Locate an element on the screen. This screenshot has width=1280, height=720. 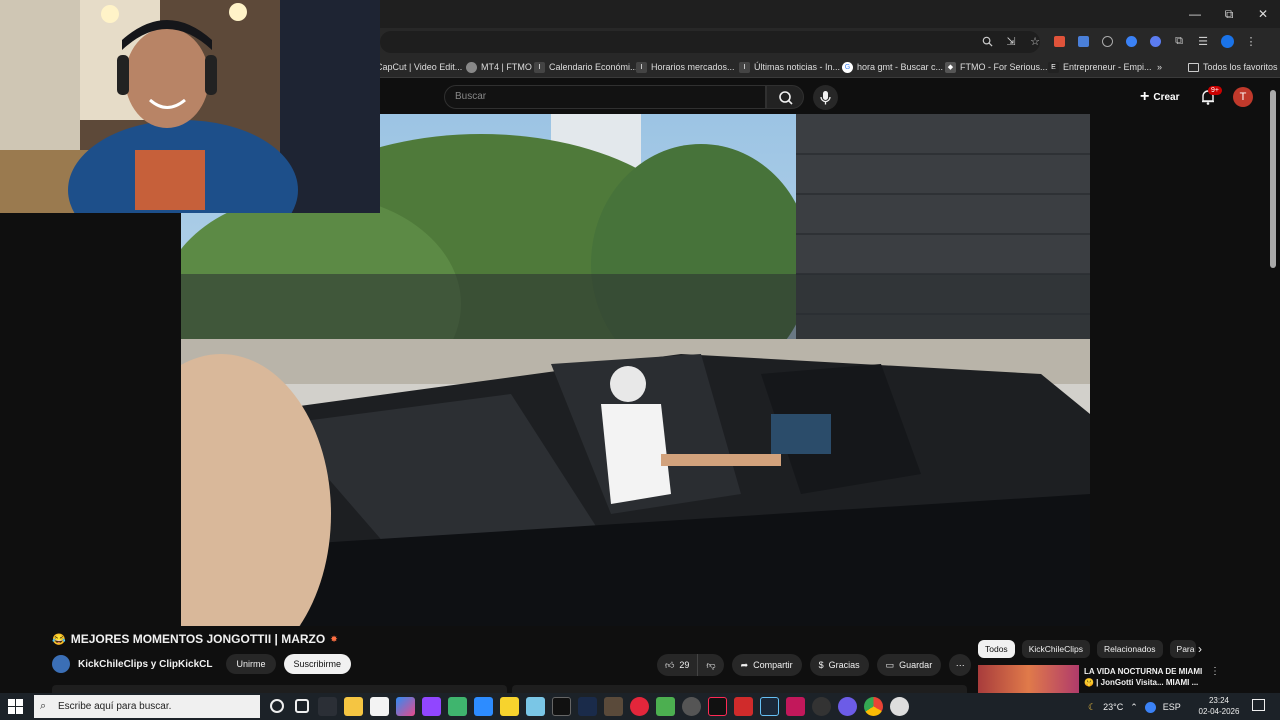
profile-icon is located at coordinates (1227, 41).